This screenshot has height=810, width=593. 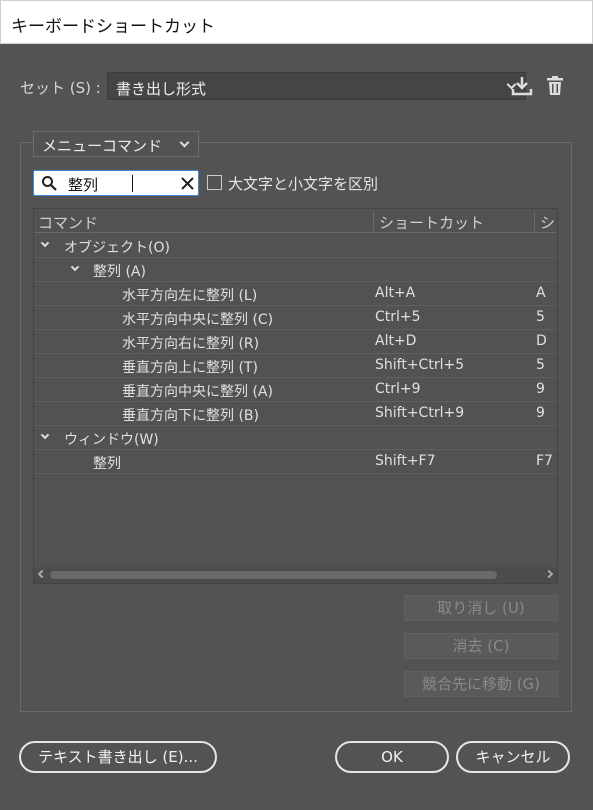 I want to click on row-symbol: F7, so click(x=544, y=461).